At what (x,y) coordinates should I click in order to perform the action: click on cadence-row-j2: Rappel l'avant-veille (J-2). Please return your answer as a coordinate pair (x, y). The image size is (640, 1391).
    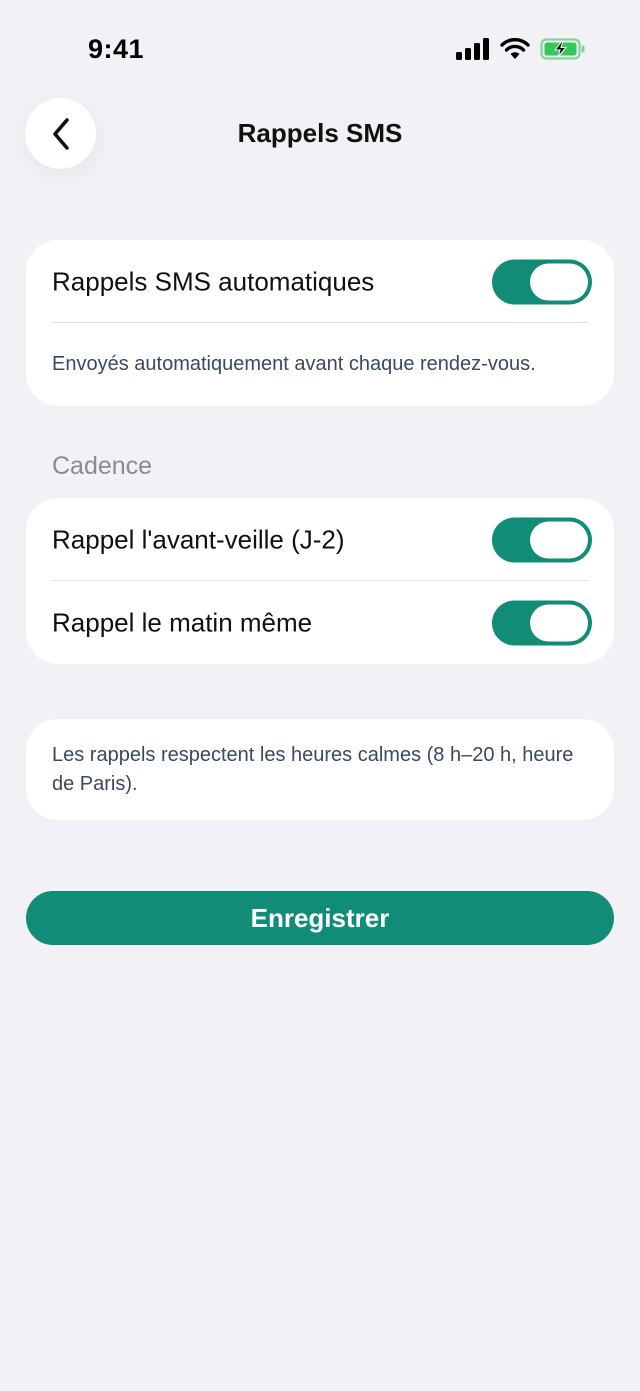
    Looking at the image, I should click on (320, 539).